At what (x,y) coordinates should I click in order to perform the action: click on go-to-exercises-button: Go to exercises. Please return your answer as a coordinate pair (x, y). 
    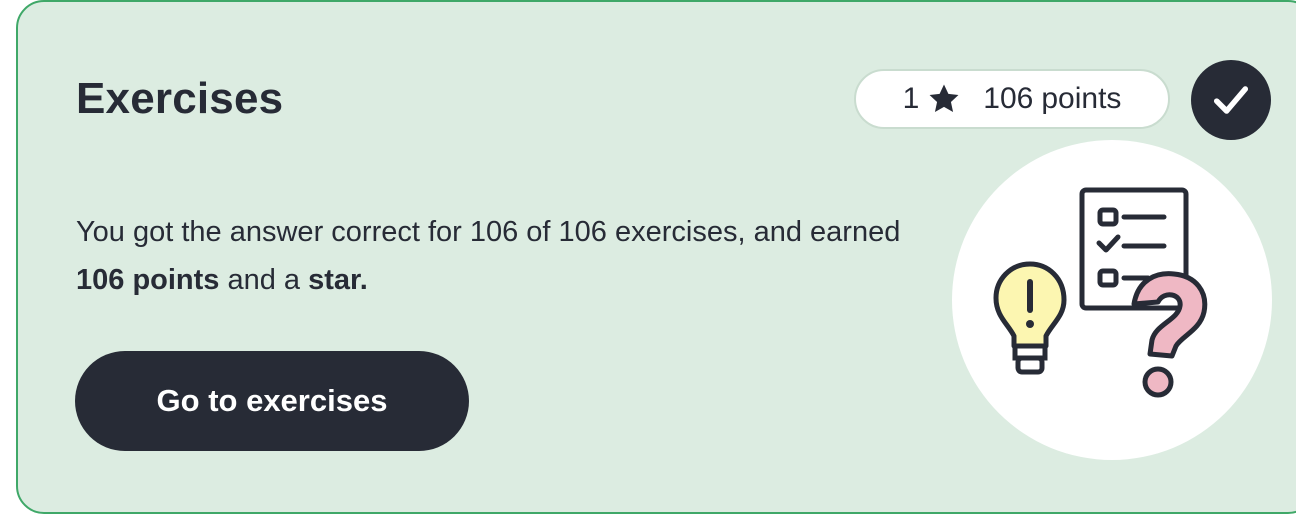
    Looking at the image, I should click on (272, 401).